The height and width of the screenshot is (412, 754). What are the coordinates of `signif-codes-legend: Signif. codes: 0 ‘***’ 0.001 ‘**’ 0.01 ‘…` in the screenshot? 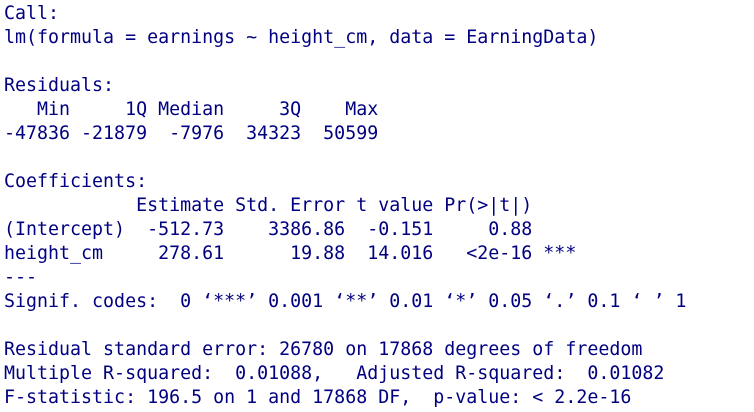 It's located at (345, 301).